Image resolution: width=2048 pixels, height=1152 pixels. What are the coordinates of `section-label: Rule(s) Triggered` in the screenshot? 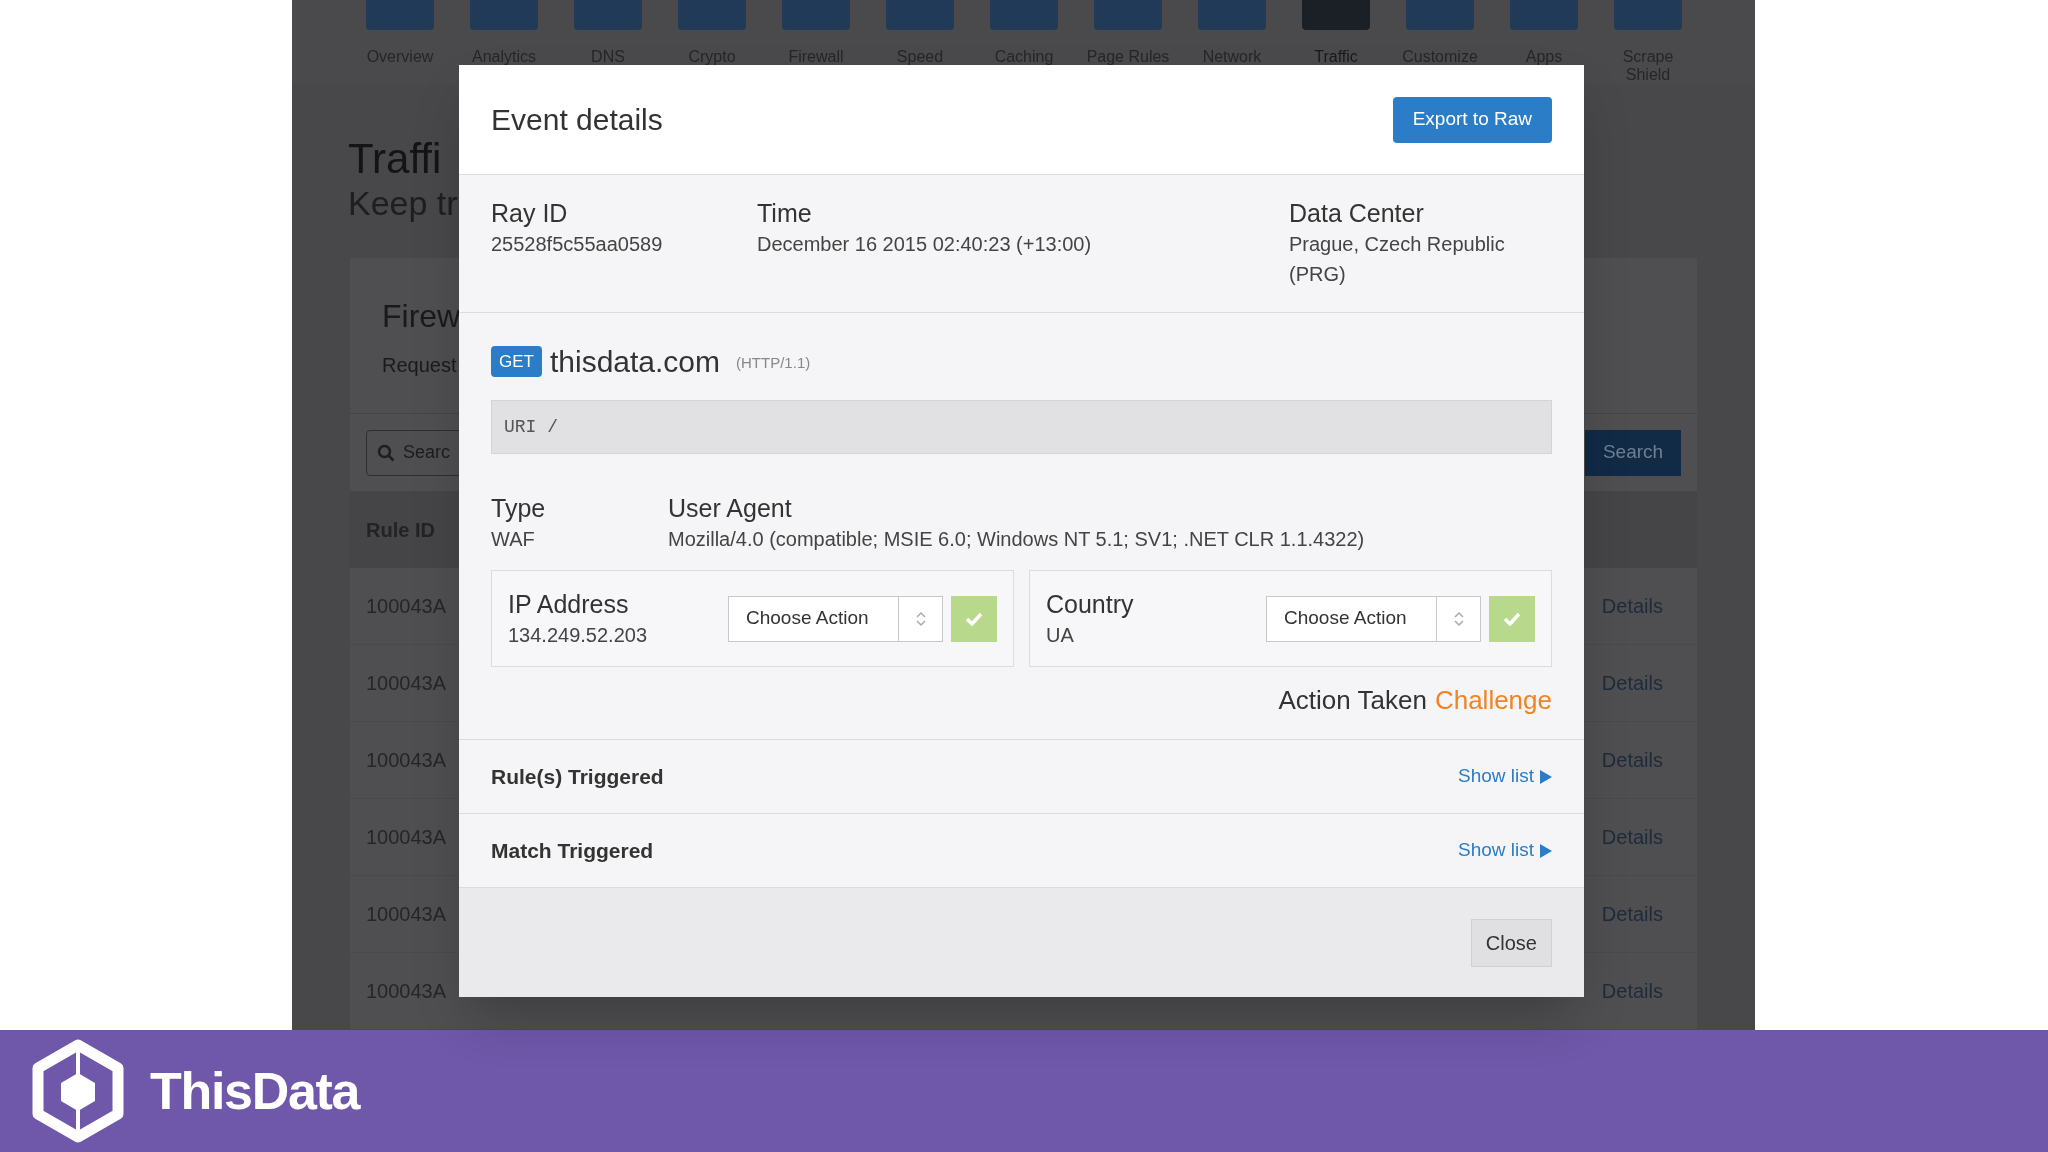 It's located at (577, 776).